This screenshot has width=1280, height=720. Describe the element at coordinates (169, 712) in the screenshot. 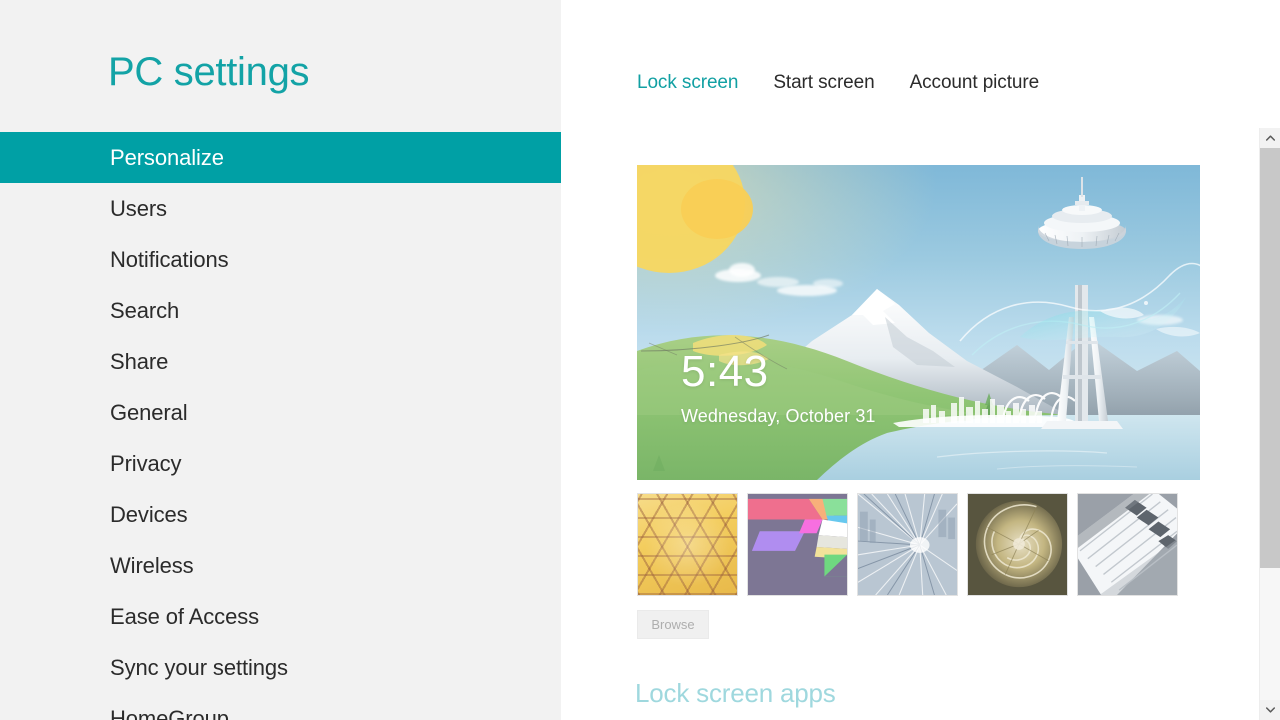

I see `sidebar-item-label: HomeGroup` at that location.